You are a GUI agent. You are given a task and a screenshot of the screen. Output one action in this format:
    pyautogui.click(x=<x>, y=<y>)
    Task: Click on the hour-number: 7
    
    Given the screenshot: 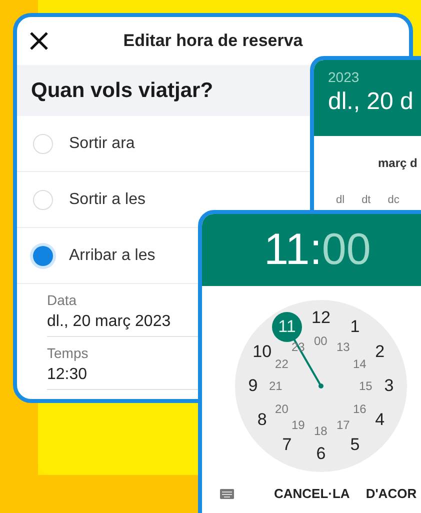 What is the action you would take?
    pyautogui.click(x=287, y=445)
    